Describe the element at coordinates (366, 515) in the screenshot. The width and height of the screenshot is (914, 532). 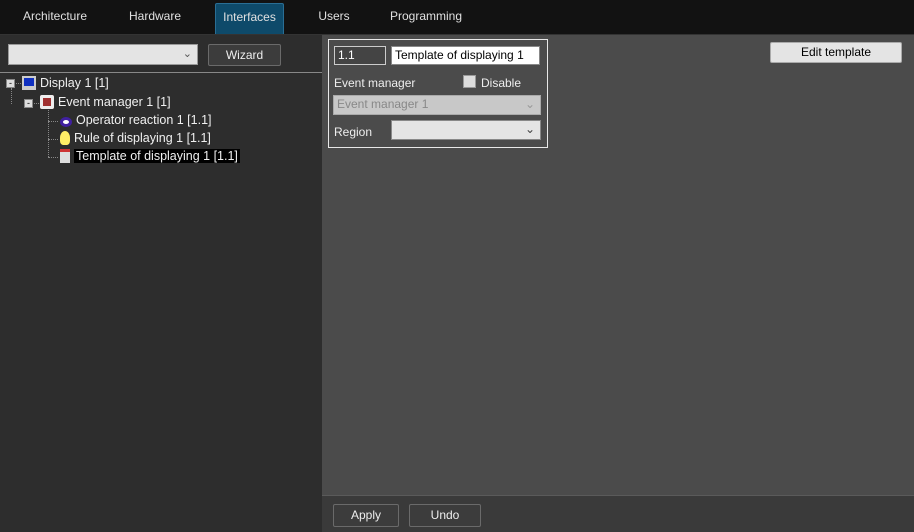
I see `apply-button: Apply` at that location.